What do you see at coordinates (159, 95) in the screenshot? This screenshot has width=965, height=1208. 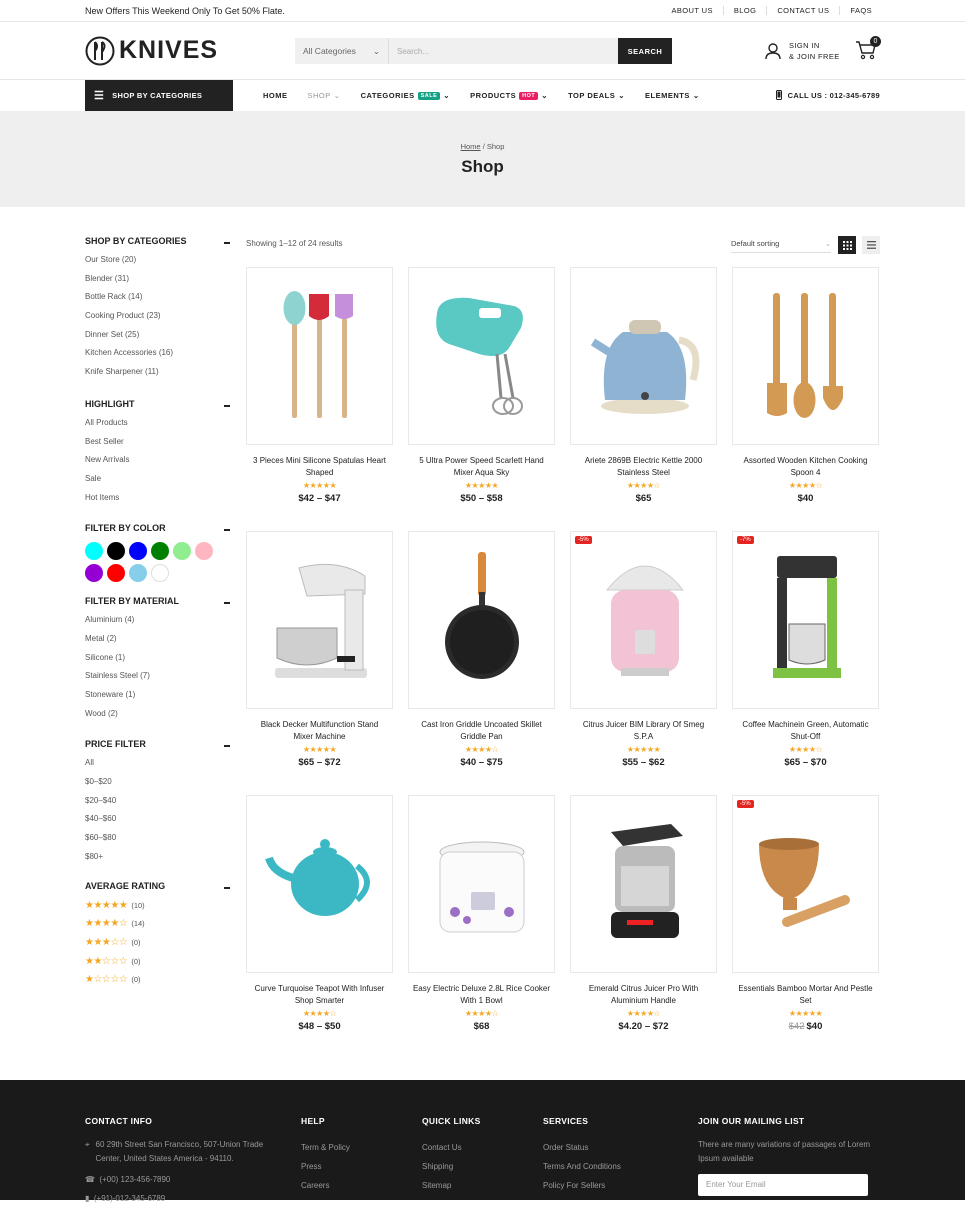 I see `shop-by-categories-button: ☰ SHOP BY CATEGORIES` at bounding box center [159, 95].